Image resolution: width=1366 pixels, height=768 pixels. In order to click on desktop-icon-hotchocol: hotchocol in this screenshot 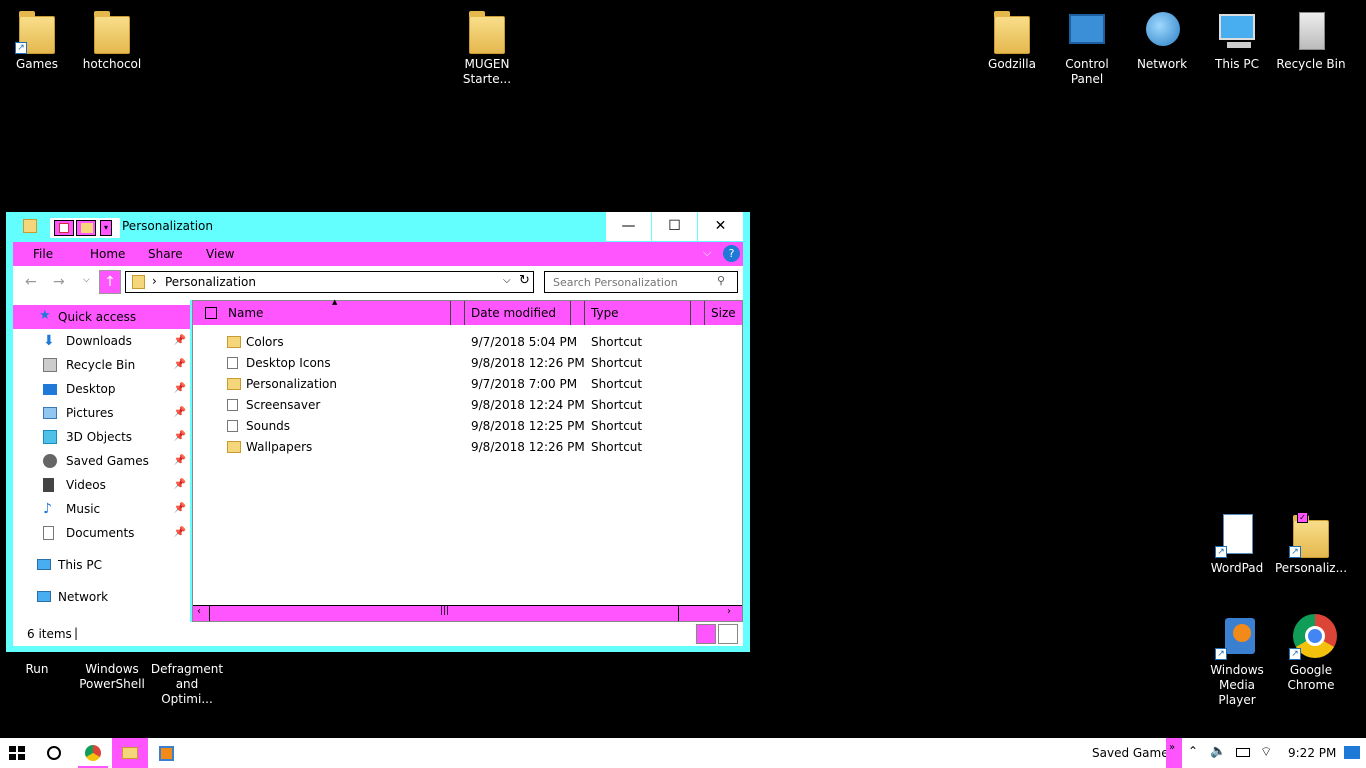, I will do `click(112, 40)`.